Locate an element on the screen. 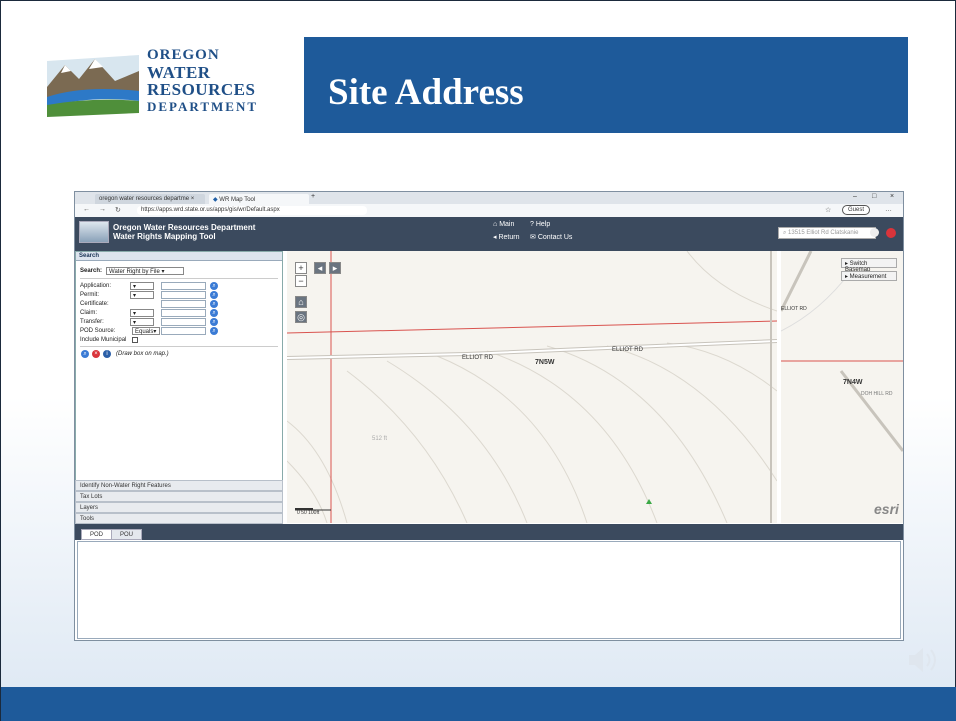  app-title-line2: Water Rights Mapping Tool is located at coordinates (164, 236).